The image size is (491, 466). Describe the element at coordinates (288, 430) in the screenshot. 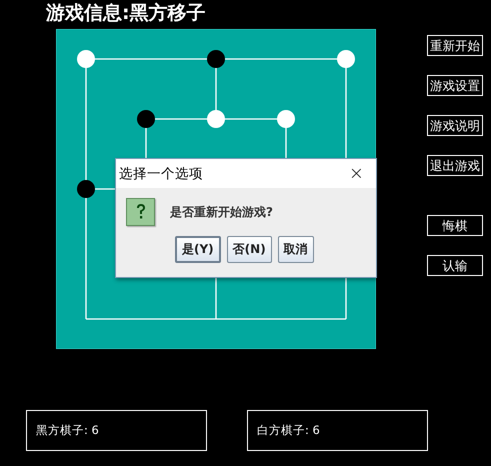

I see `count-label: 白方棋子: 6` at that location.